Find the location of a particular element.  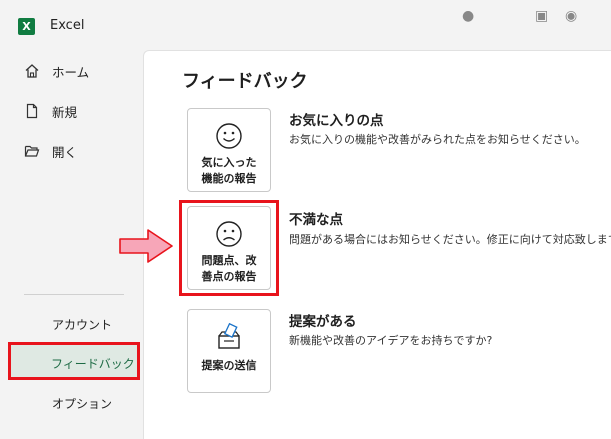

decorative-apple-icon: ● is located at coordinates (468, 16).